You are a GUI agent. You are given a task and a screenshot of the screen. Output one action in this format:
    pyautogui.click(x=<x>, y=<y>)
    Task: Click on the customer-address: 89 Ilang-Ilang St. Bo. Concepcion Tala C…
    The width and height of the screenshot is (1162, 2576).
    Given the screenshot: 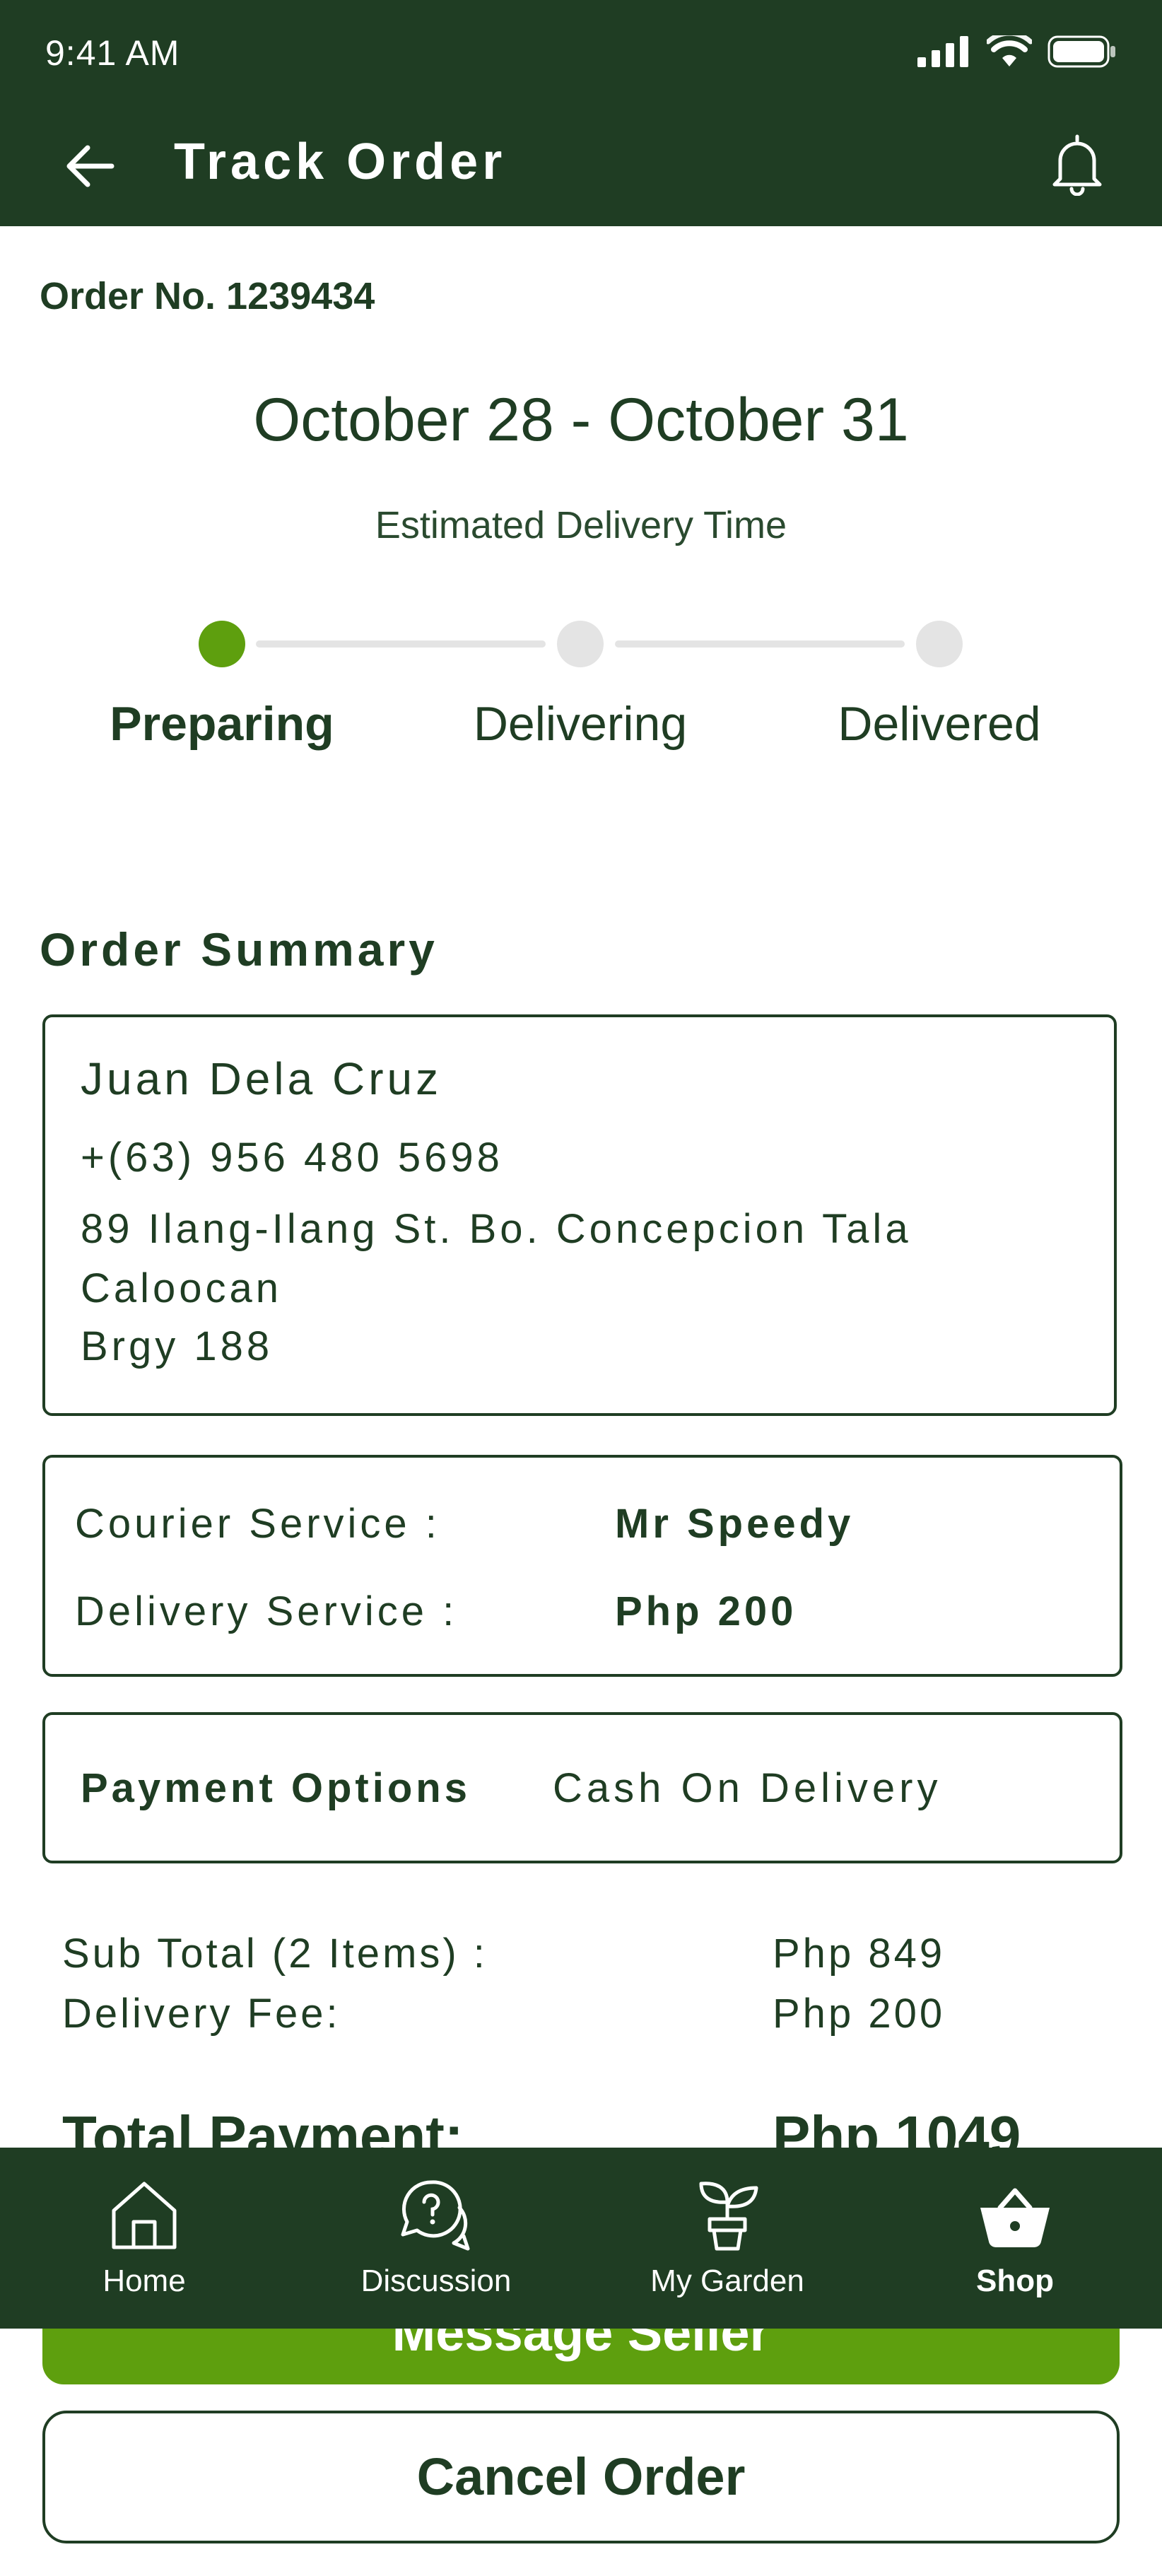 What is the action you would take?
    pyautogui.click(x=496, y=1258)
    